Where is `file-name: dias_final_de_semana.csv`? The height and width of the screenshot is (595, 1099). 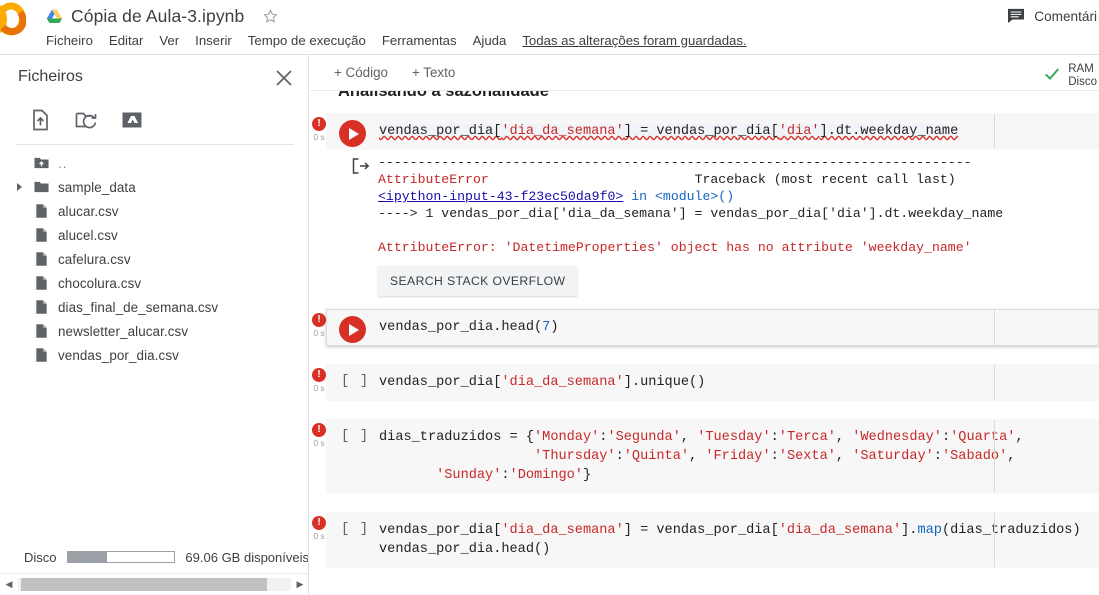
file-name: dias_final_de_semana.csv is located at coordinates (138, 307).